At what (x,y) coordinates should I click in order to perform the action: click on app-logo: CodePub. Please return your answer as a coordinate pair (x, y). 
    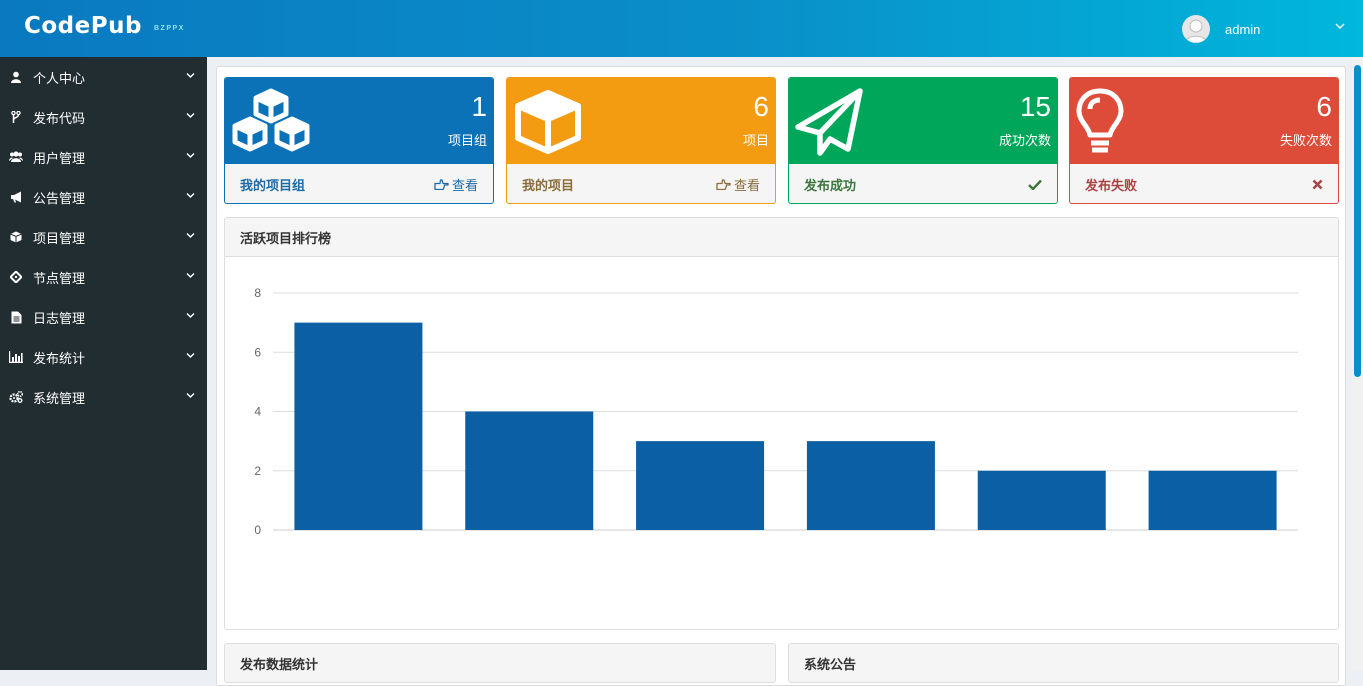
    Looking at the image, I should click on (83, 26).